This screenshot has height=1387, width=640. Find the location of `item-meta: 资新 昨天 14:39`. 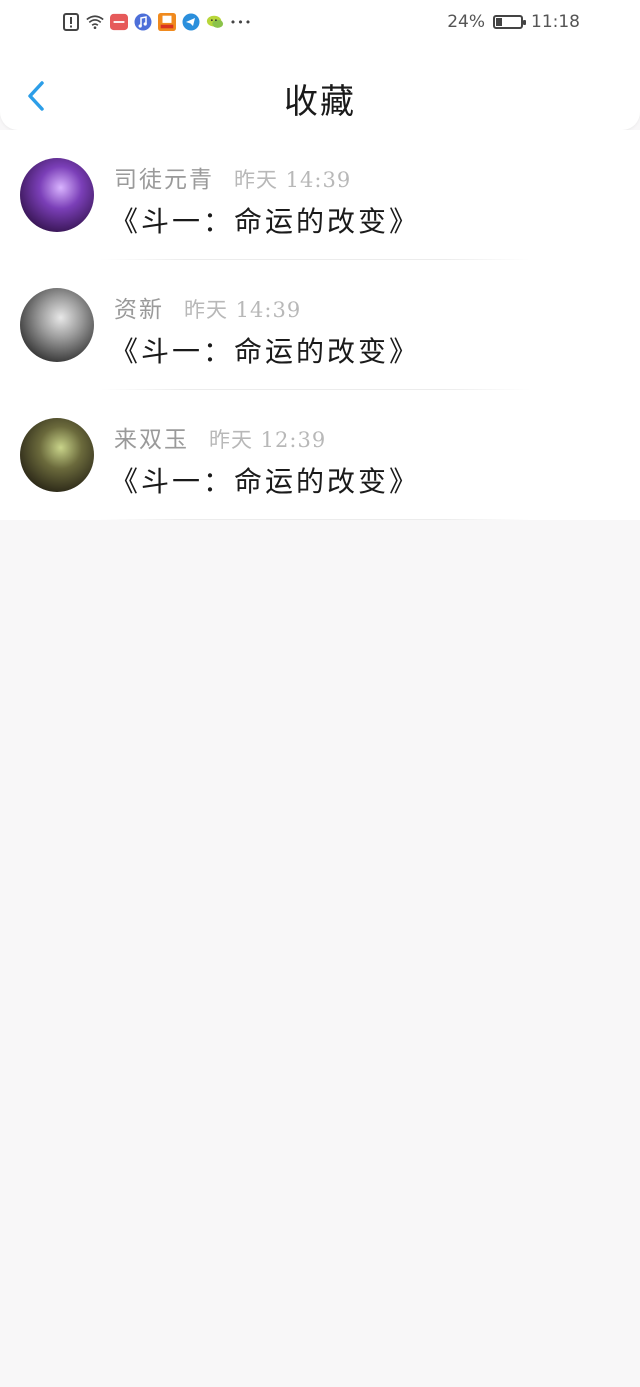

item-meta: 资新 昨天 14:39 is located at coordinates (207, 307).